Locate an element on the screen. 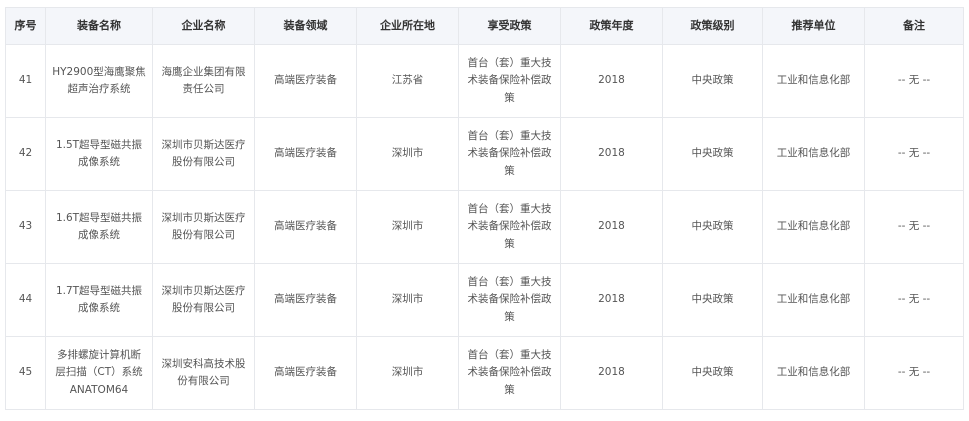  cell-equipment-name: HY2900型海鹰聚焦超声治疗系统 is located at coordinates (99, 81).